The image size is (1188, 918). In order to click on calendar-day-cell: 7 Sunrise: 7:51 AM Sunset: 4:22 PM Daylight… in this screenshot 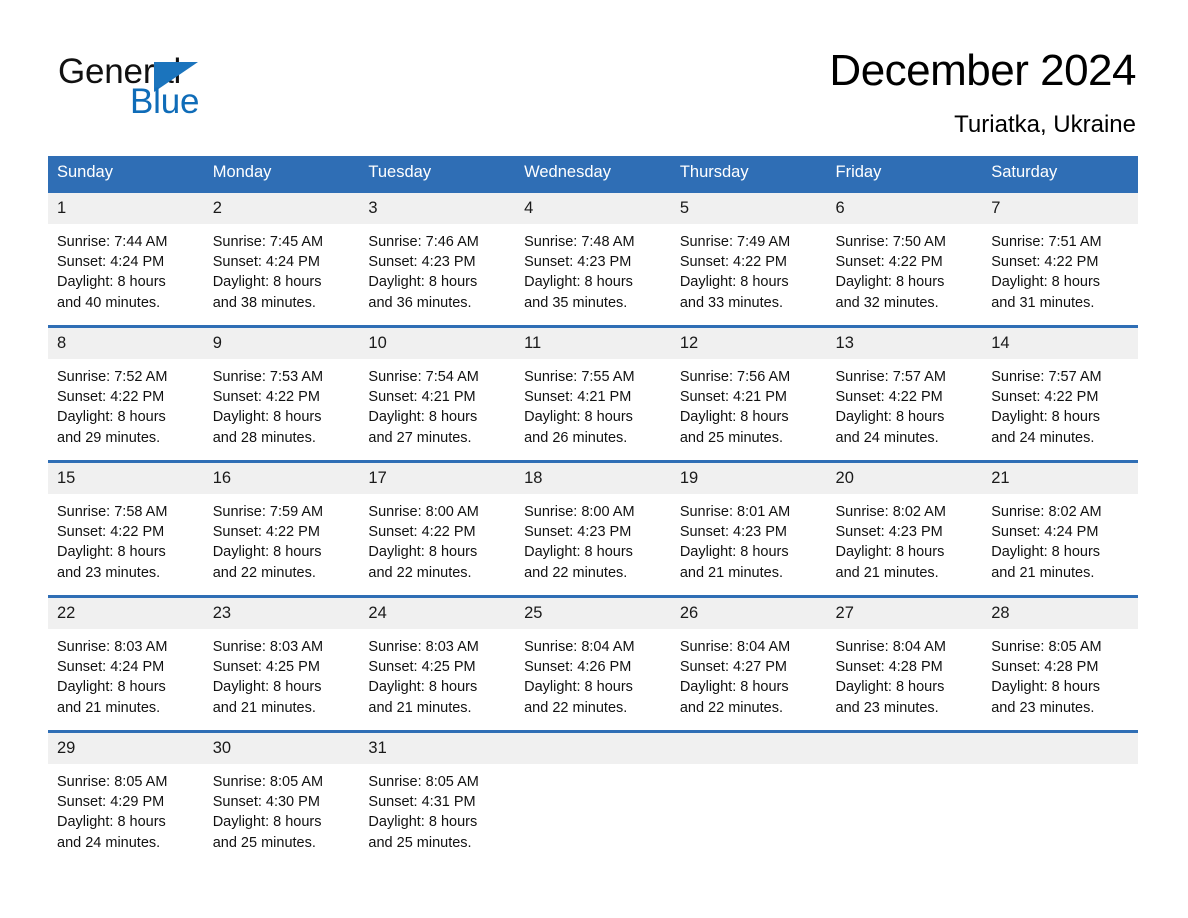, I will do `click(1060, 258)`.